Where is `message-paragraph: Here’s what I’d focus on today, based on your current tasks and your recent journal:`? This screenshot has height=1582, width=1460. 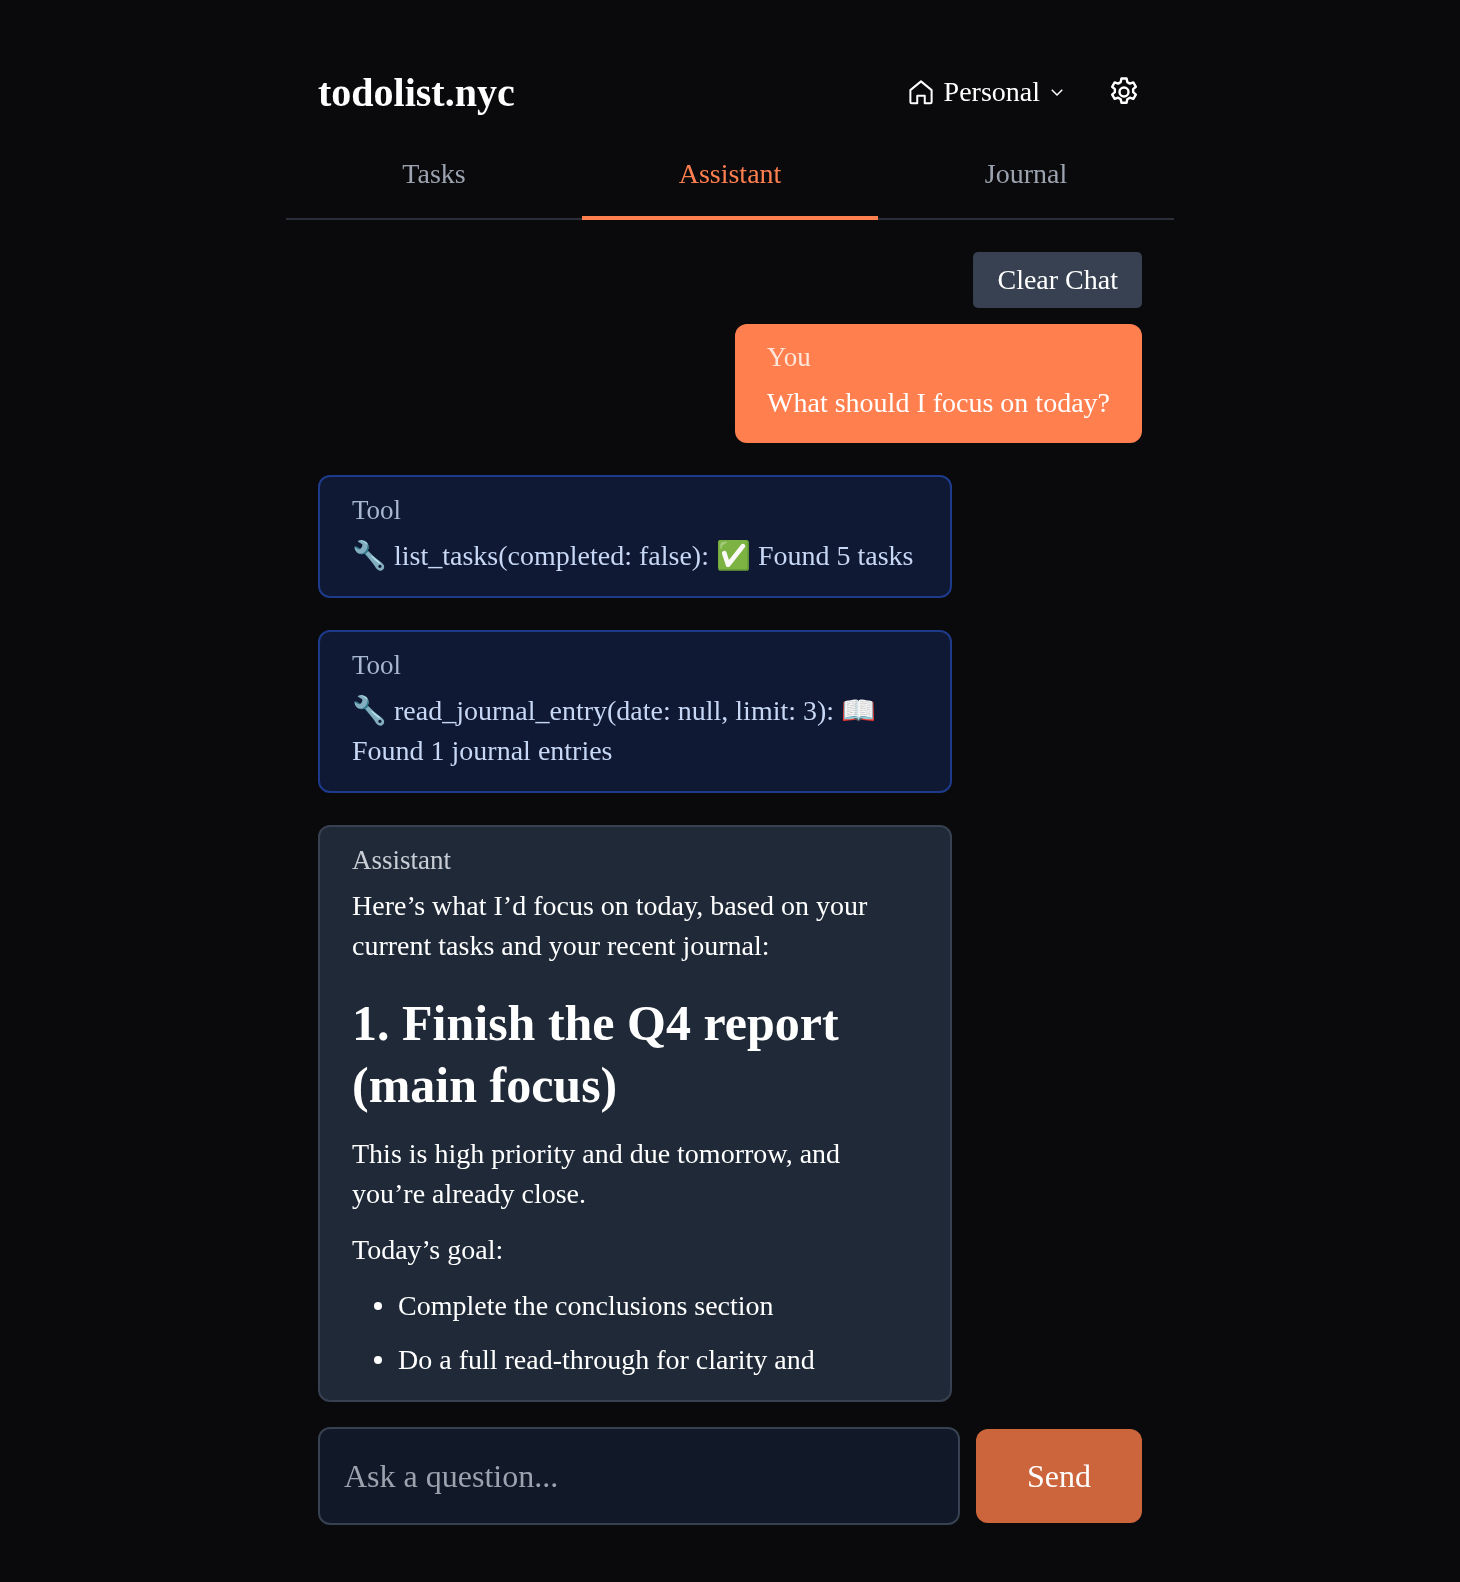 message-paragraph: Here’s what I’d focus on today, based on your current tasks and your recent journal: is located at coordinates (610, 926).